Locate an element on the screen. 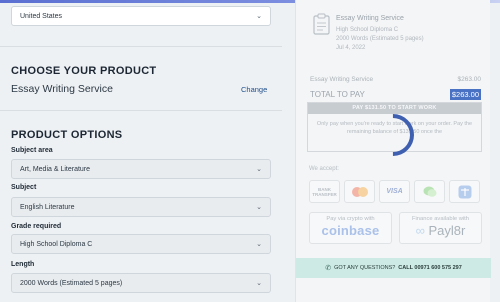  coinbase-box: Pay via crypto with coinbase is located at coordinates (350, 228).